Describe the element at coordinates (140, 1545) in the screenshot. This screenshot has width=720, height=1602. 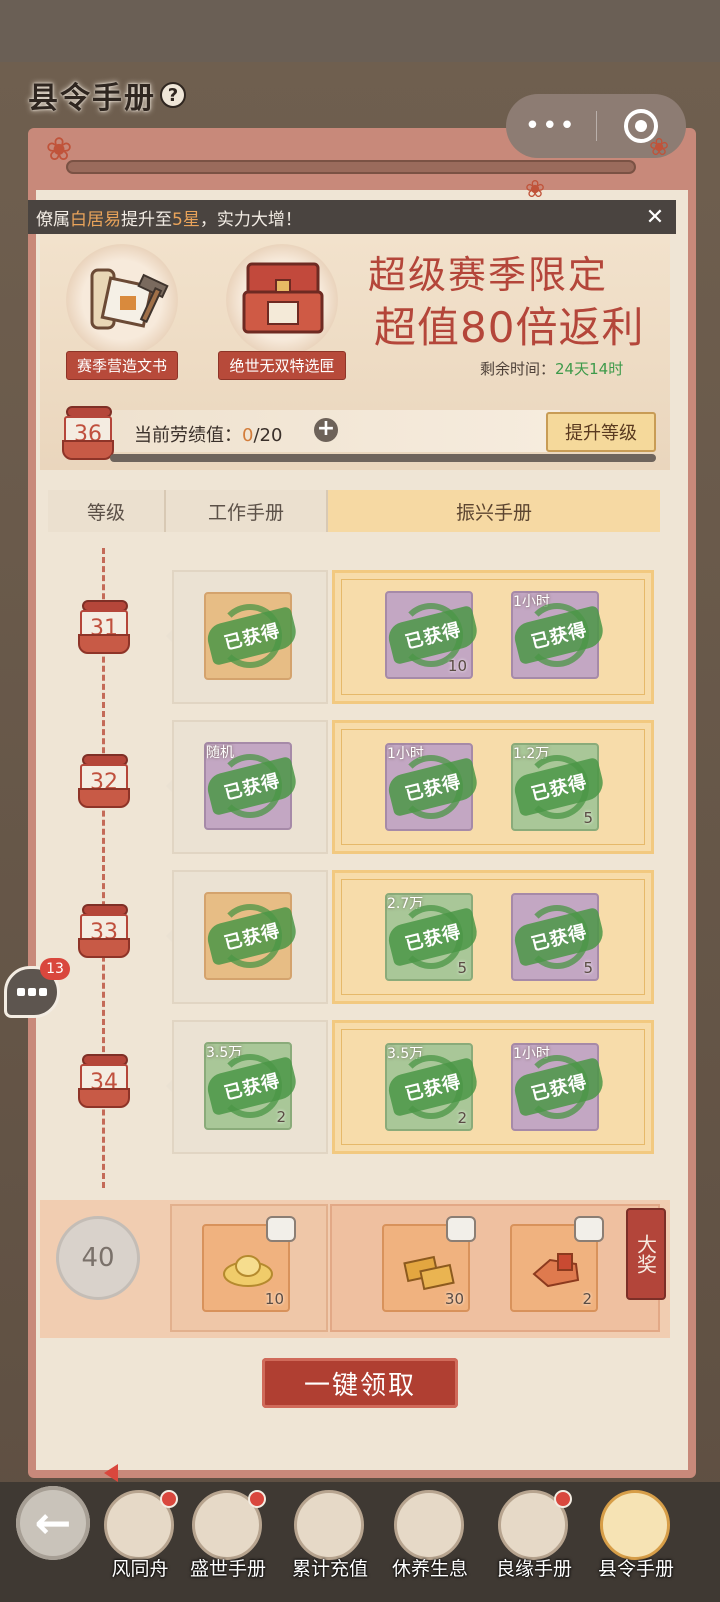
I see `nav-item-same-boat: 风同舟` at that location.